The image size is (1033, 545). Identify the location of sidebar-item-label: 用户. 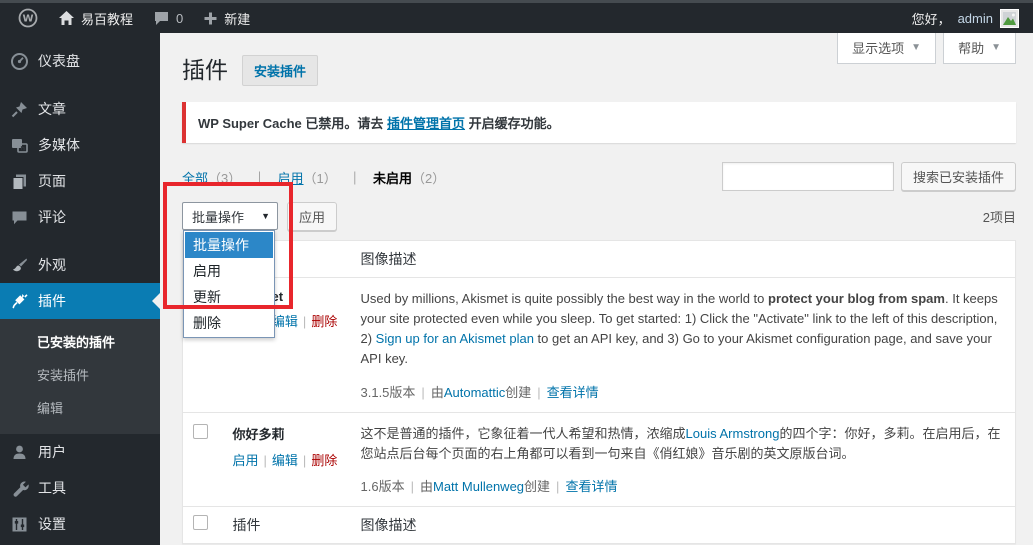
(52, 452).